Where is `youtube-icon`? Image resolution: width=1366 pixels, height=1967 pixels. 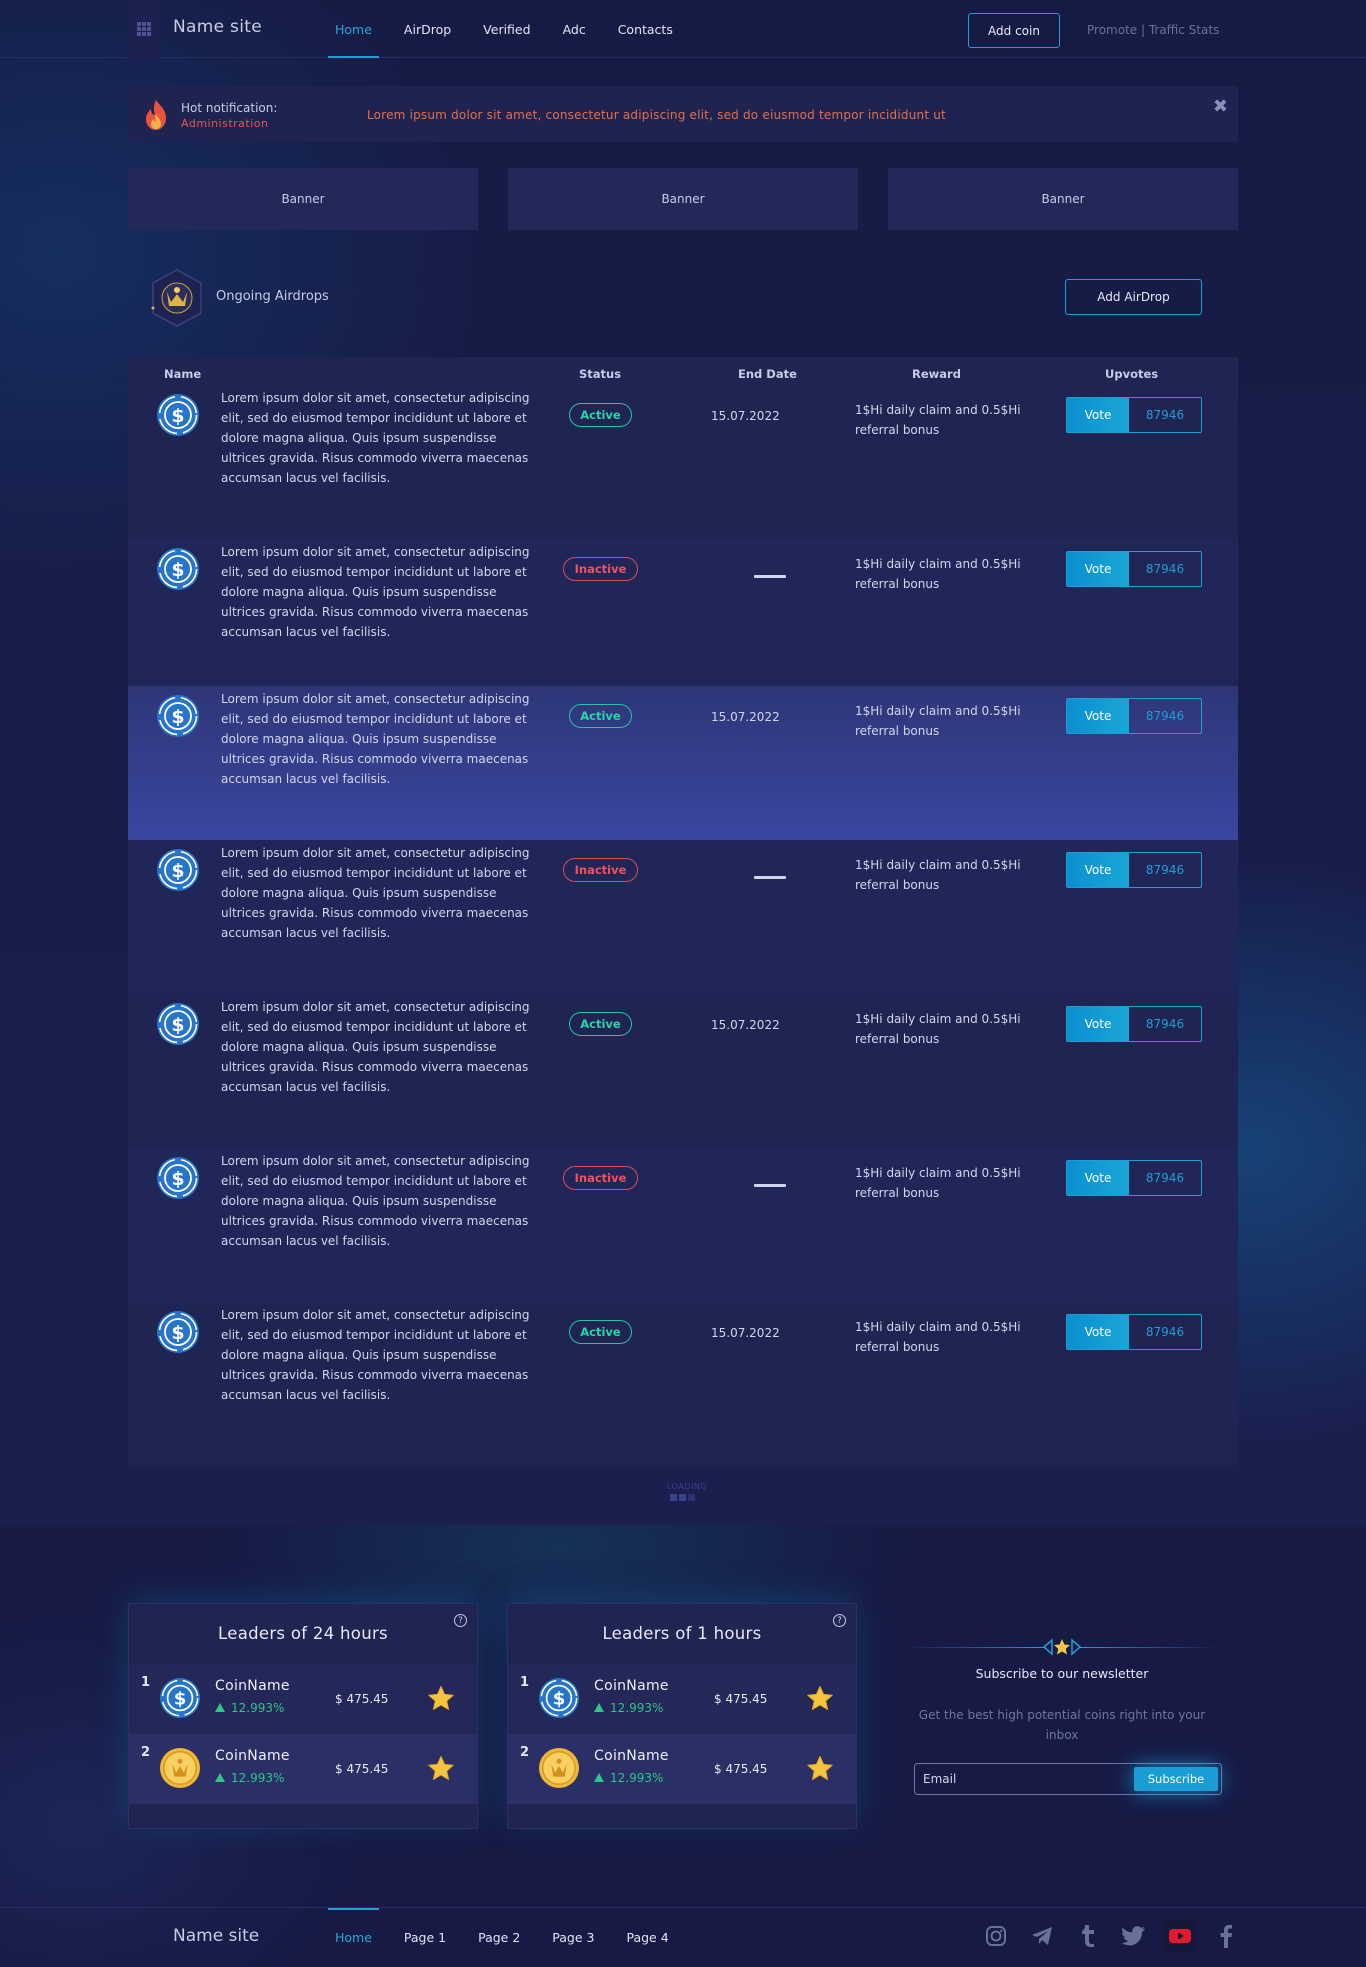
youtube-icon is located at coordinates (1180, 1936).